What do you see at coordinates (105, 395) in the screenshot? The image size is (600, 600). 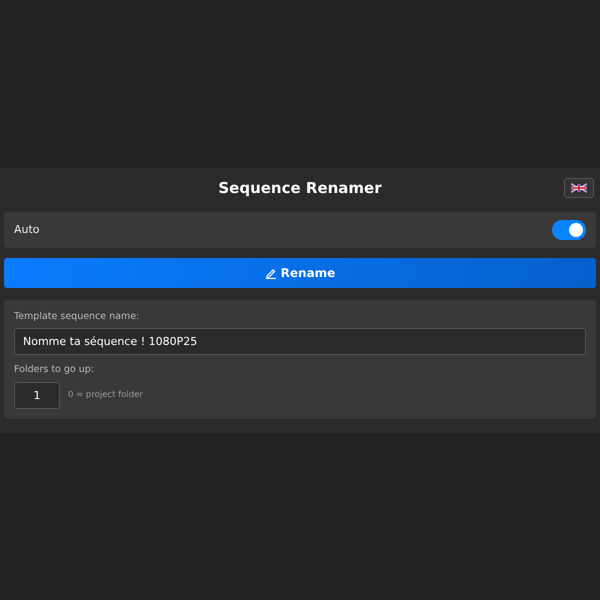 I see `hint-text: 0 = project folder` at bounding box center [105, 395].